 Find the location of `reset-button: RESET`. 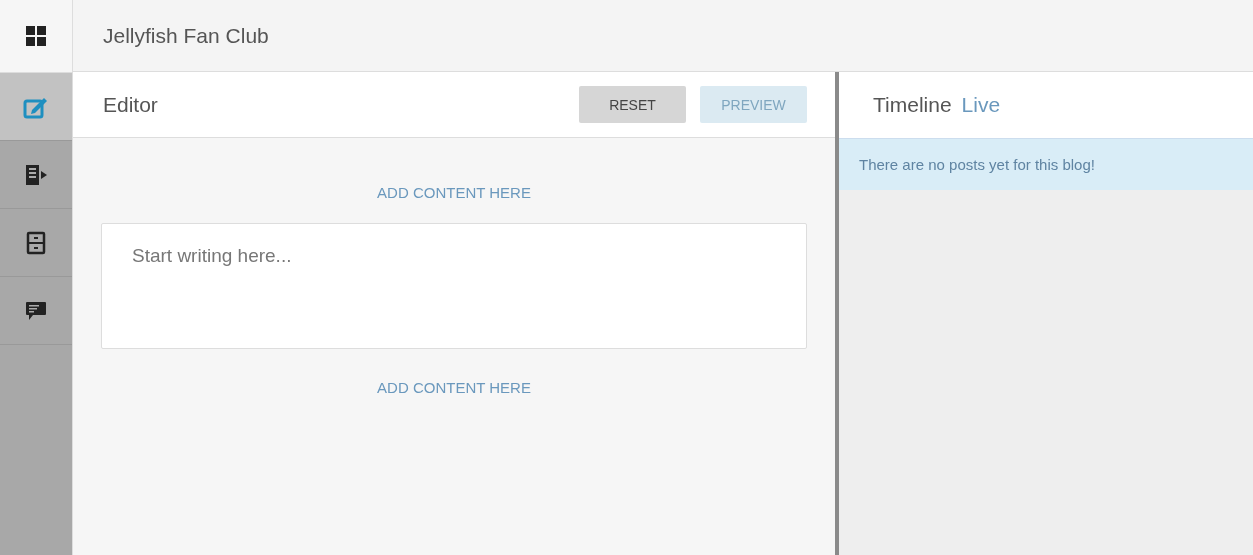

reset-button: RESET is located at coordinates (632, 104).